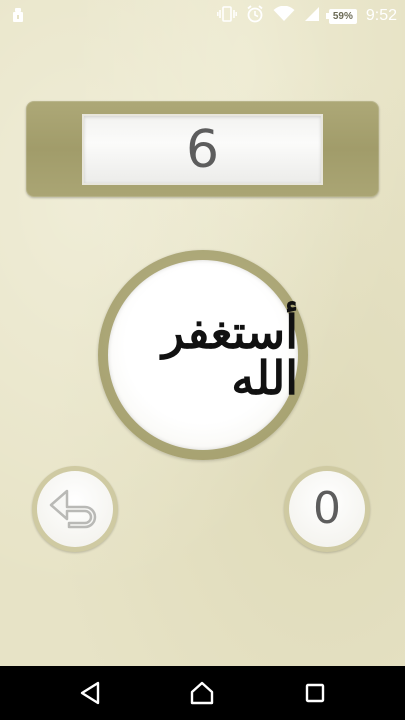 This screenshot has height=720, width=405. Describe the element at coordinates (202, 15) in the screenshot. I see `status-bar: 59% 9:52` at that location.